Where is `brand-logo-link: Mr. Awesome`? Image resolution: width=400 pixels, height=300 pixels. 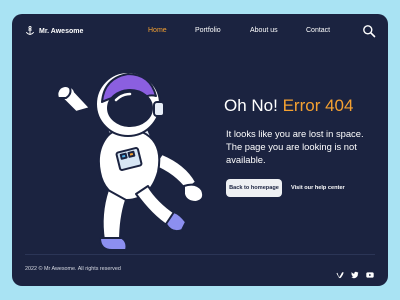
brand-logo-link: Mr. Awesome is located at coordinates (54, 31).